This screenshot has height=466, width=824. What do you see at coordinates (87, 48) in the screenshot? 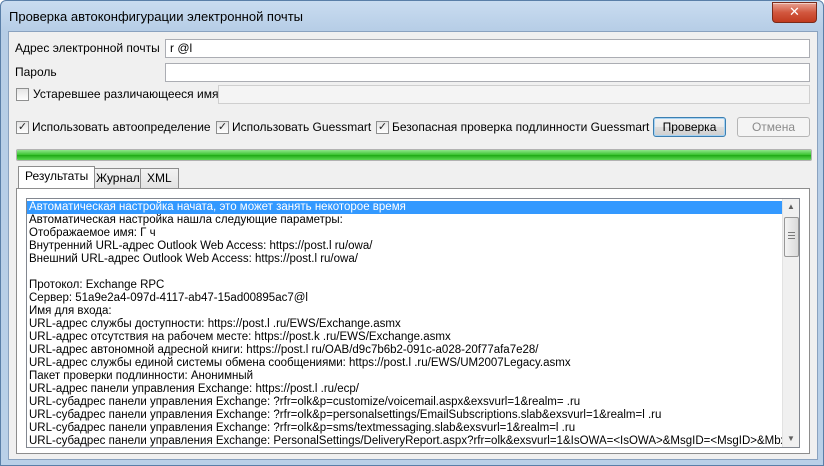
I see `email-label: Адрес электронной почты` at bounding box center [87, 48].